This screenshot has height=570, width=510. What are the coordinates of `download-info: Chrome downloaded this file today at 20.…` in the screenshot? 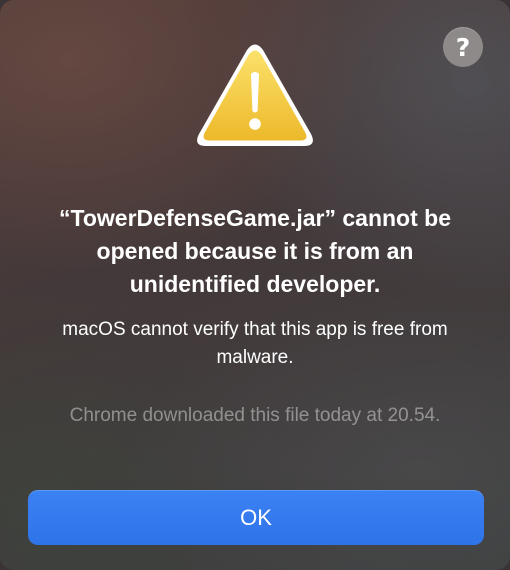 It's located at (255, 415).